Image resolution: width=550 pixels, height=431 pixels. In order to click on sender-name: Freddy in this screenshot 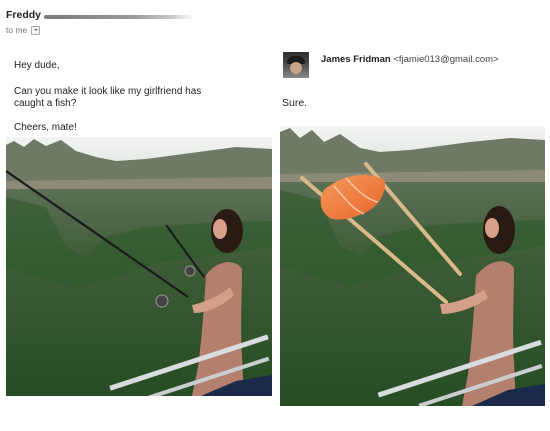, I will do `click(23, 15)`.